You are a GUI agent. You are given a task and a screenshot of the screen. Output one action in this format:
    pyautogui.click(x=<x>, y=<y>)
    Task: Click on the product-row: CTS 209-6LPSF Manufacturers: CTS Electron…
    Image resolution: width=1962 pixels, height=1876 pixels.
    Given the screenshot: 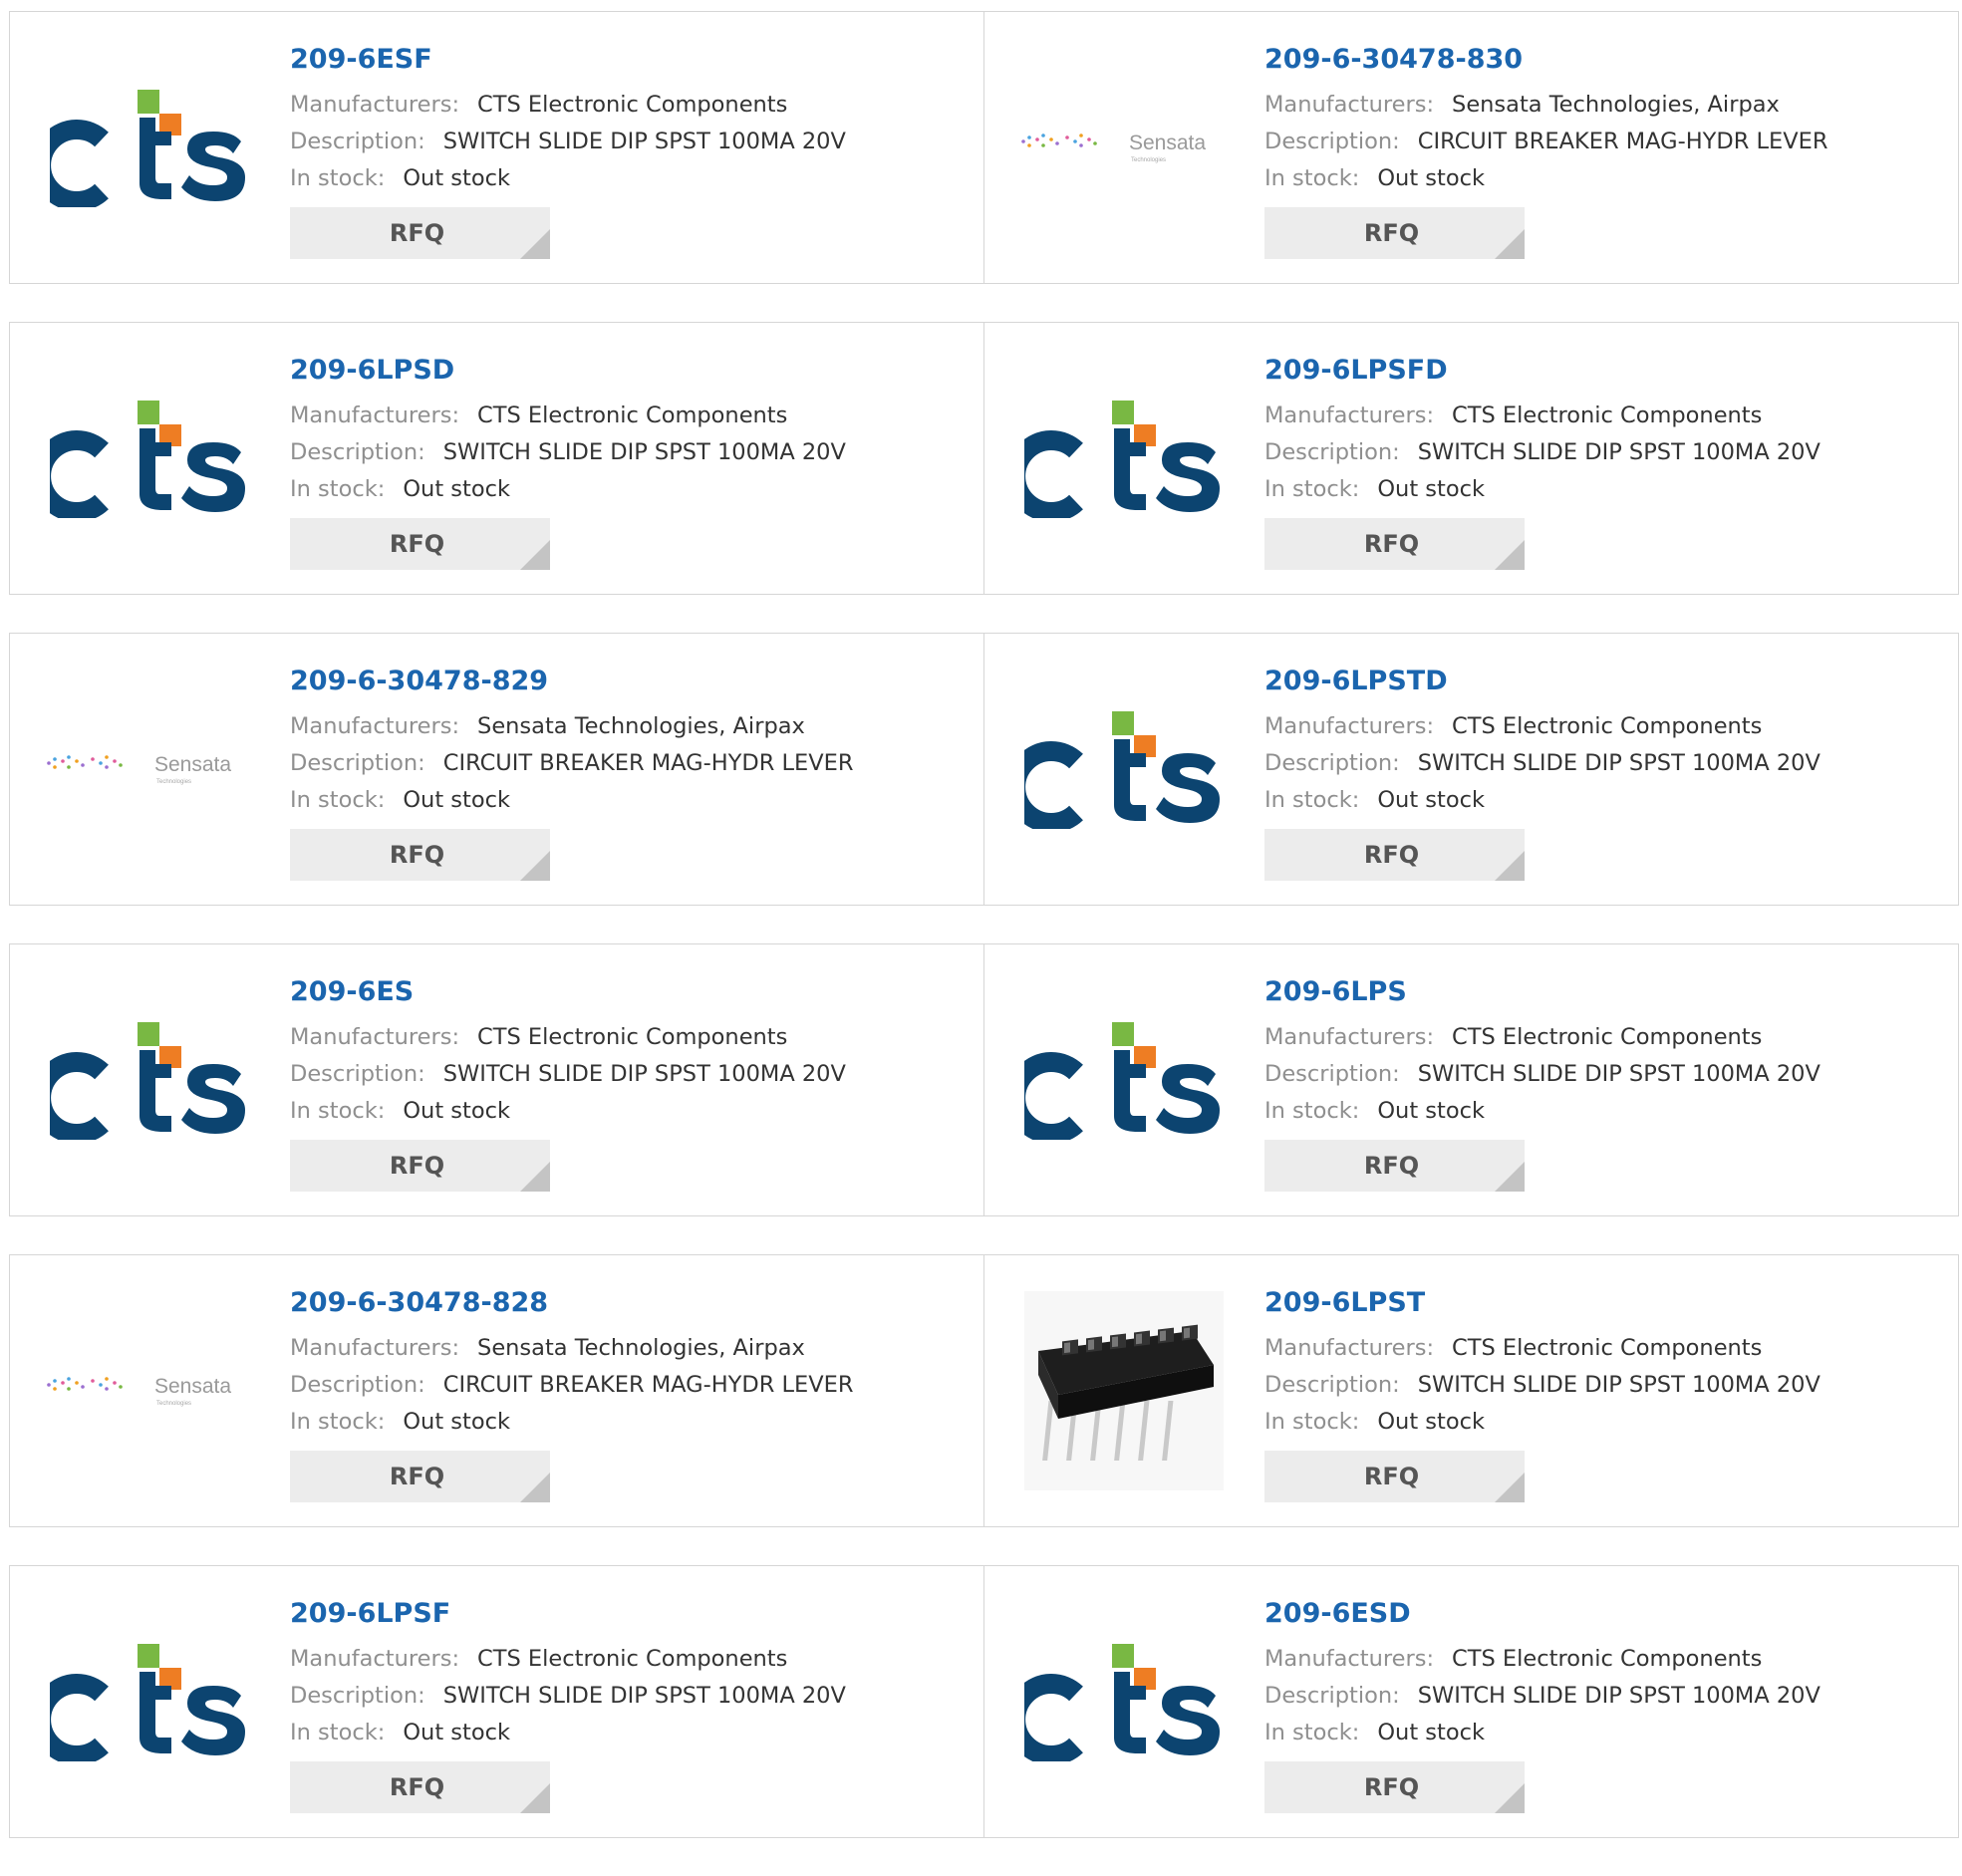 What is the action you would take?
    pyautogui.click(x=984, y=1702)
    